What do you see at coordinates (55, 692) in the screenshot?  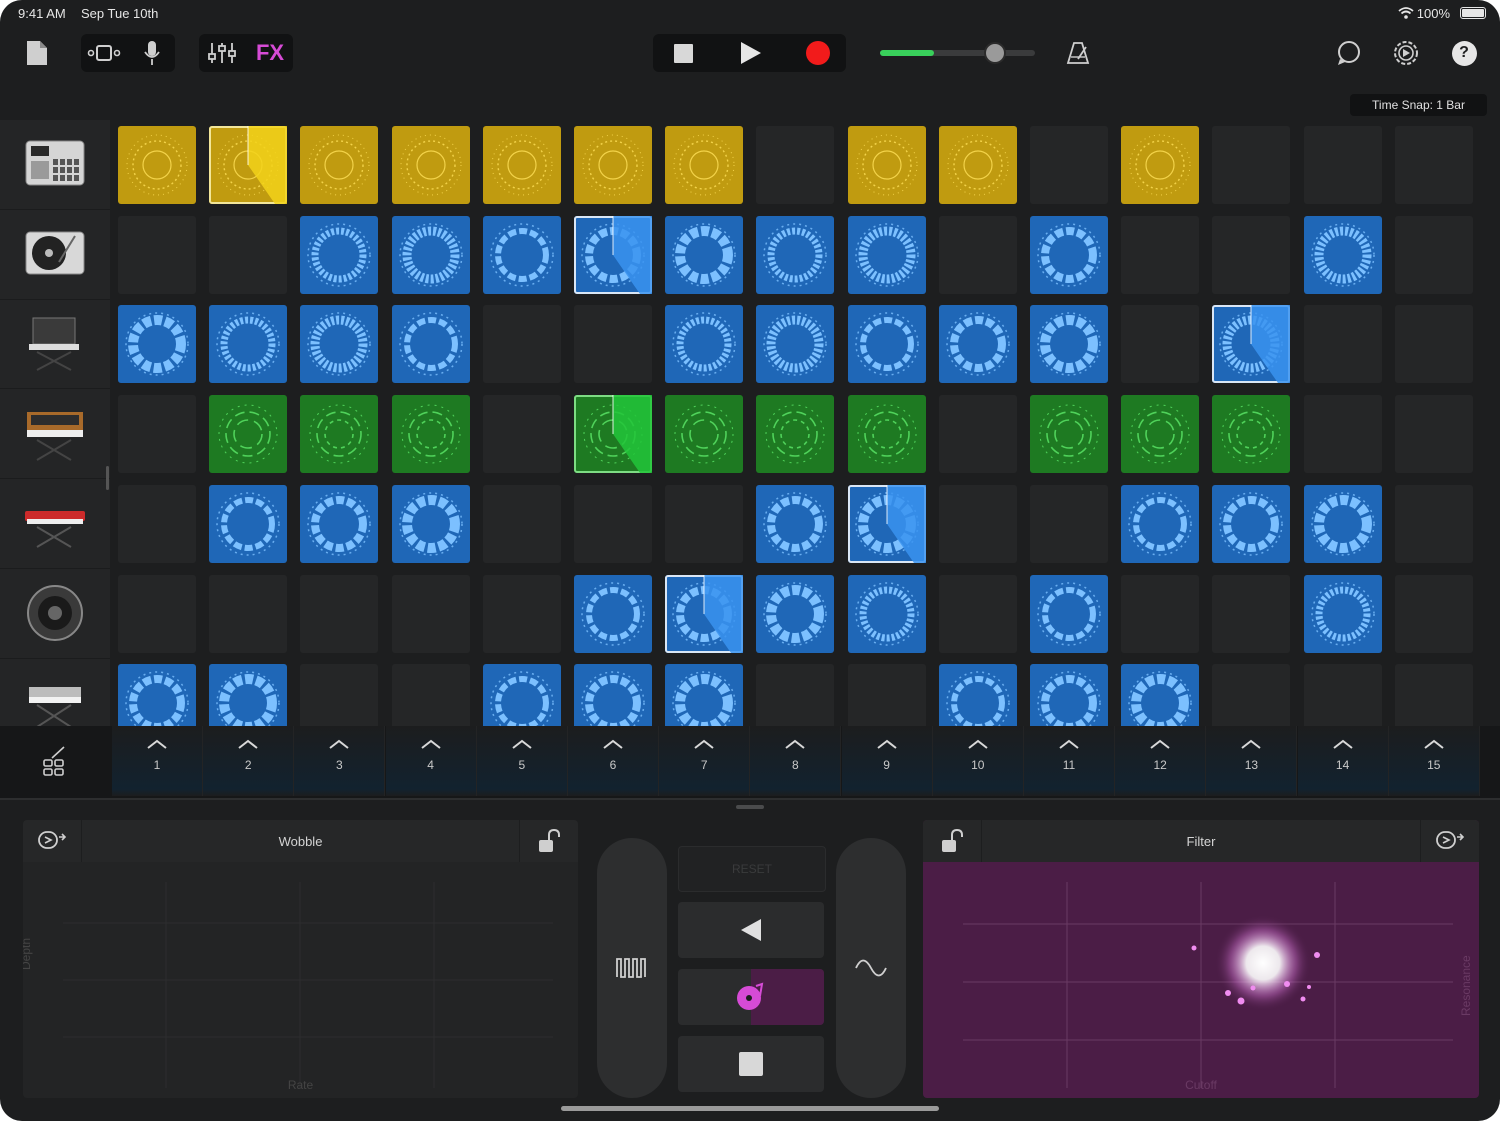 I see `instrument-keyboard` at bounding box center [55, 692].